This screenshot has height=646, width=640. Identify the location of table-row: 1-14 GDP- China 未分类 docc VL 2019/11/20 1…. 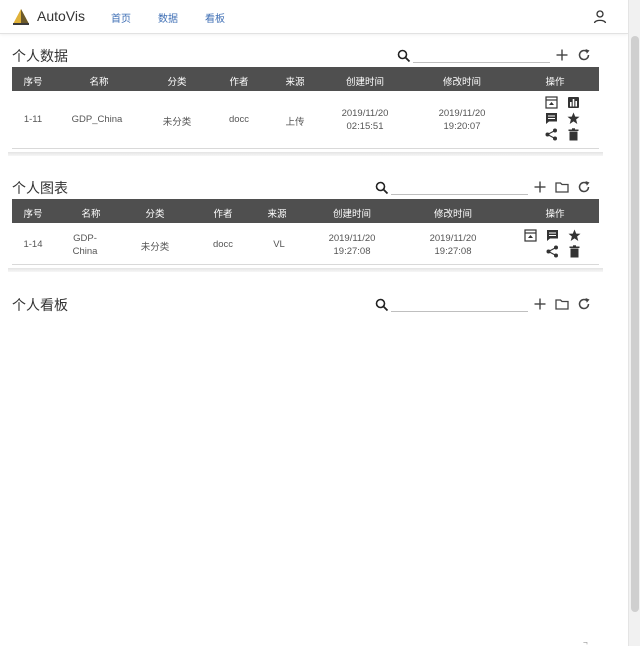
(305, 244).